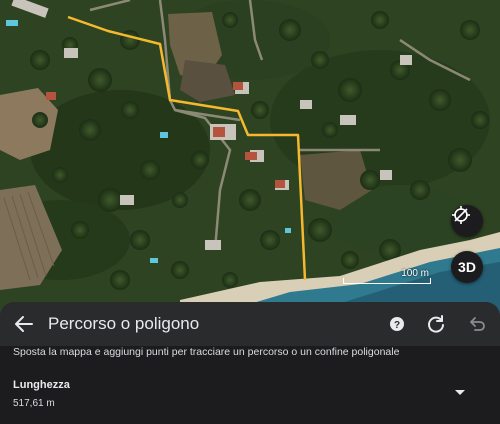 The height and width of the screenshot is (424, 500). Describe the element at coordinates (477, 324) in the screenshot. I see `undo-button` at that location.